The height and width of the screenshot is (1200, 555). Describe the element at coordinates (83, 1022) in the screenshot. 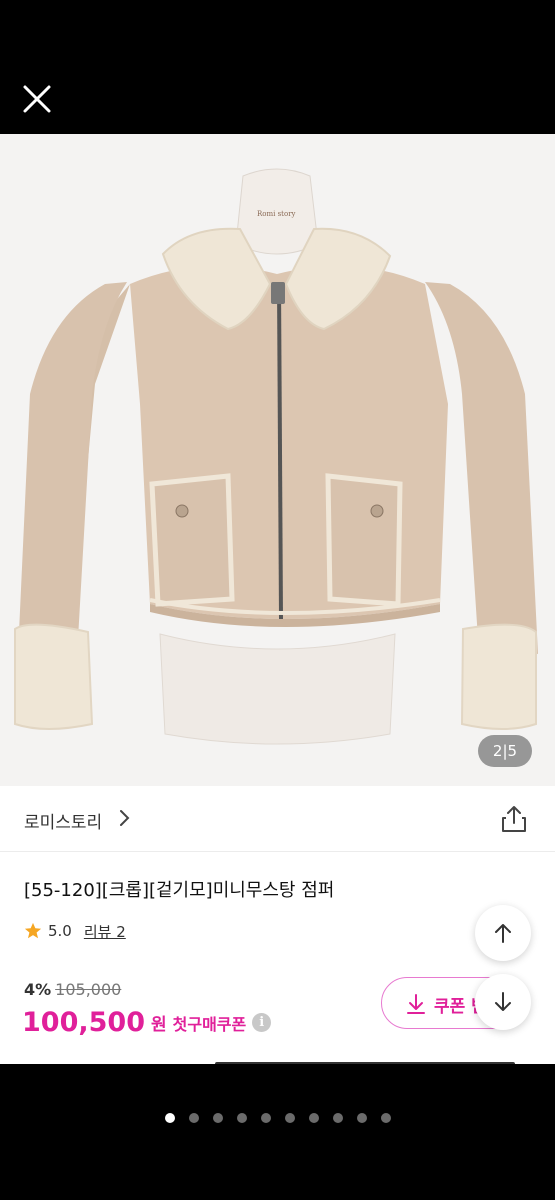

I see `sale-price: 100,500` at that location.